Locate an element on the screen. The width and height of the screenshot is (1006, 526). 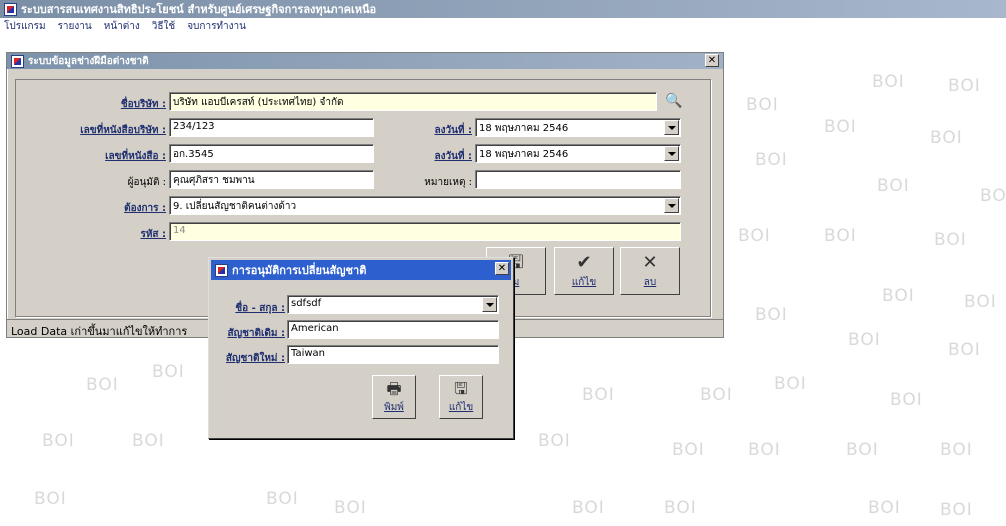
code-field: 14 is located at coordinates (425, 231).